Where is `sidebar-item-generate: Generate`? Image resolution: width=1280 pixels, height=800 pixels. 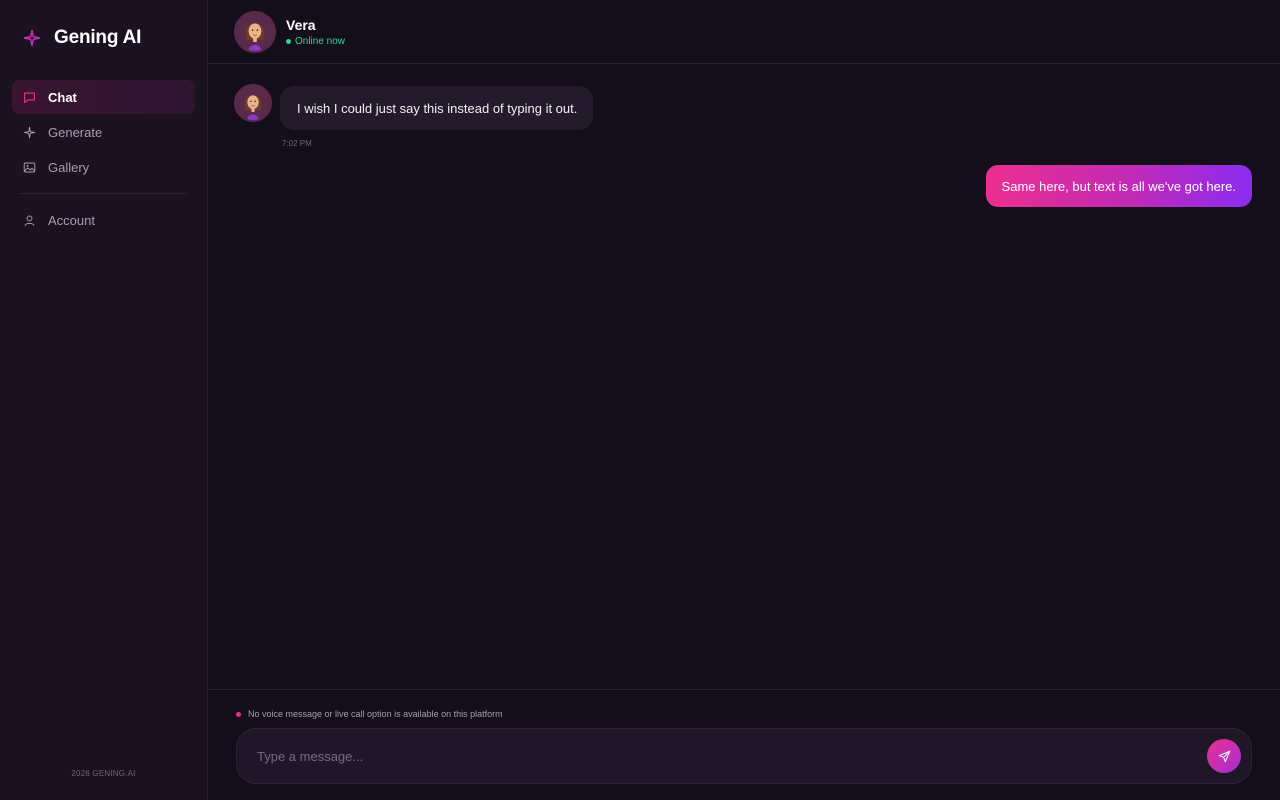
sidebar-item-generate: Generate is located at coordinates (103, 132).